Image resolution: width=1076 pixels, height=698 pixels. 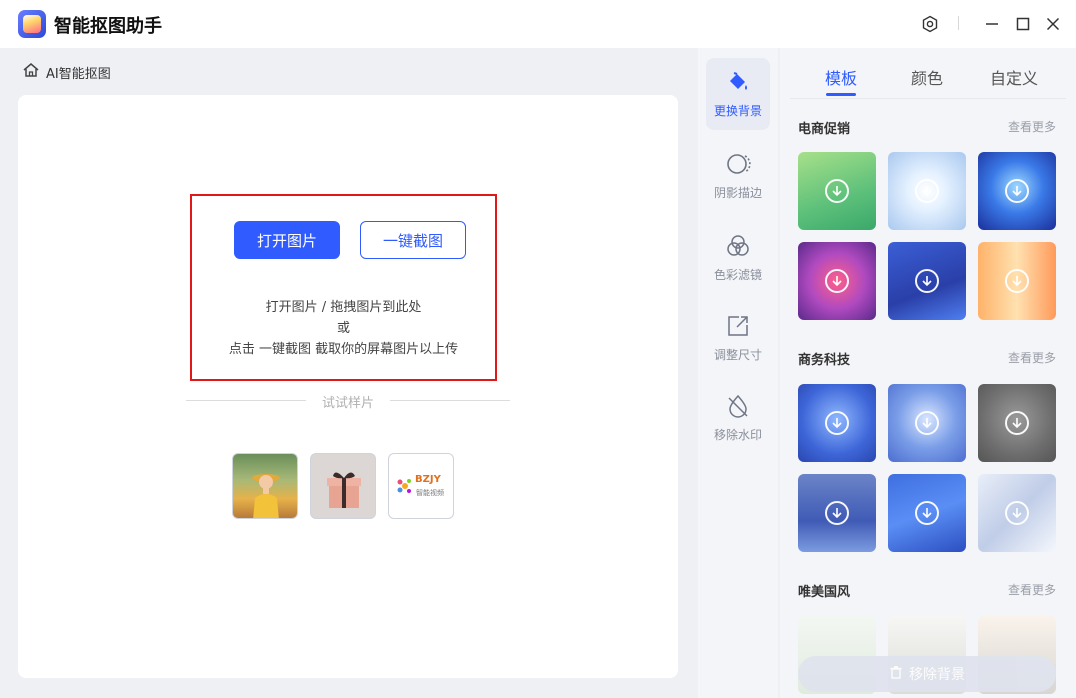 What do you see at coordinates (737, 275) in the screenshot?
I see `tool-label: 色彩滤镜` at bounding box center [737, 275].